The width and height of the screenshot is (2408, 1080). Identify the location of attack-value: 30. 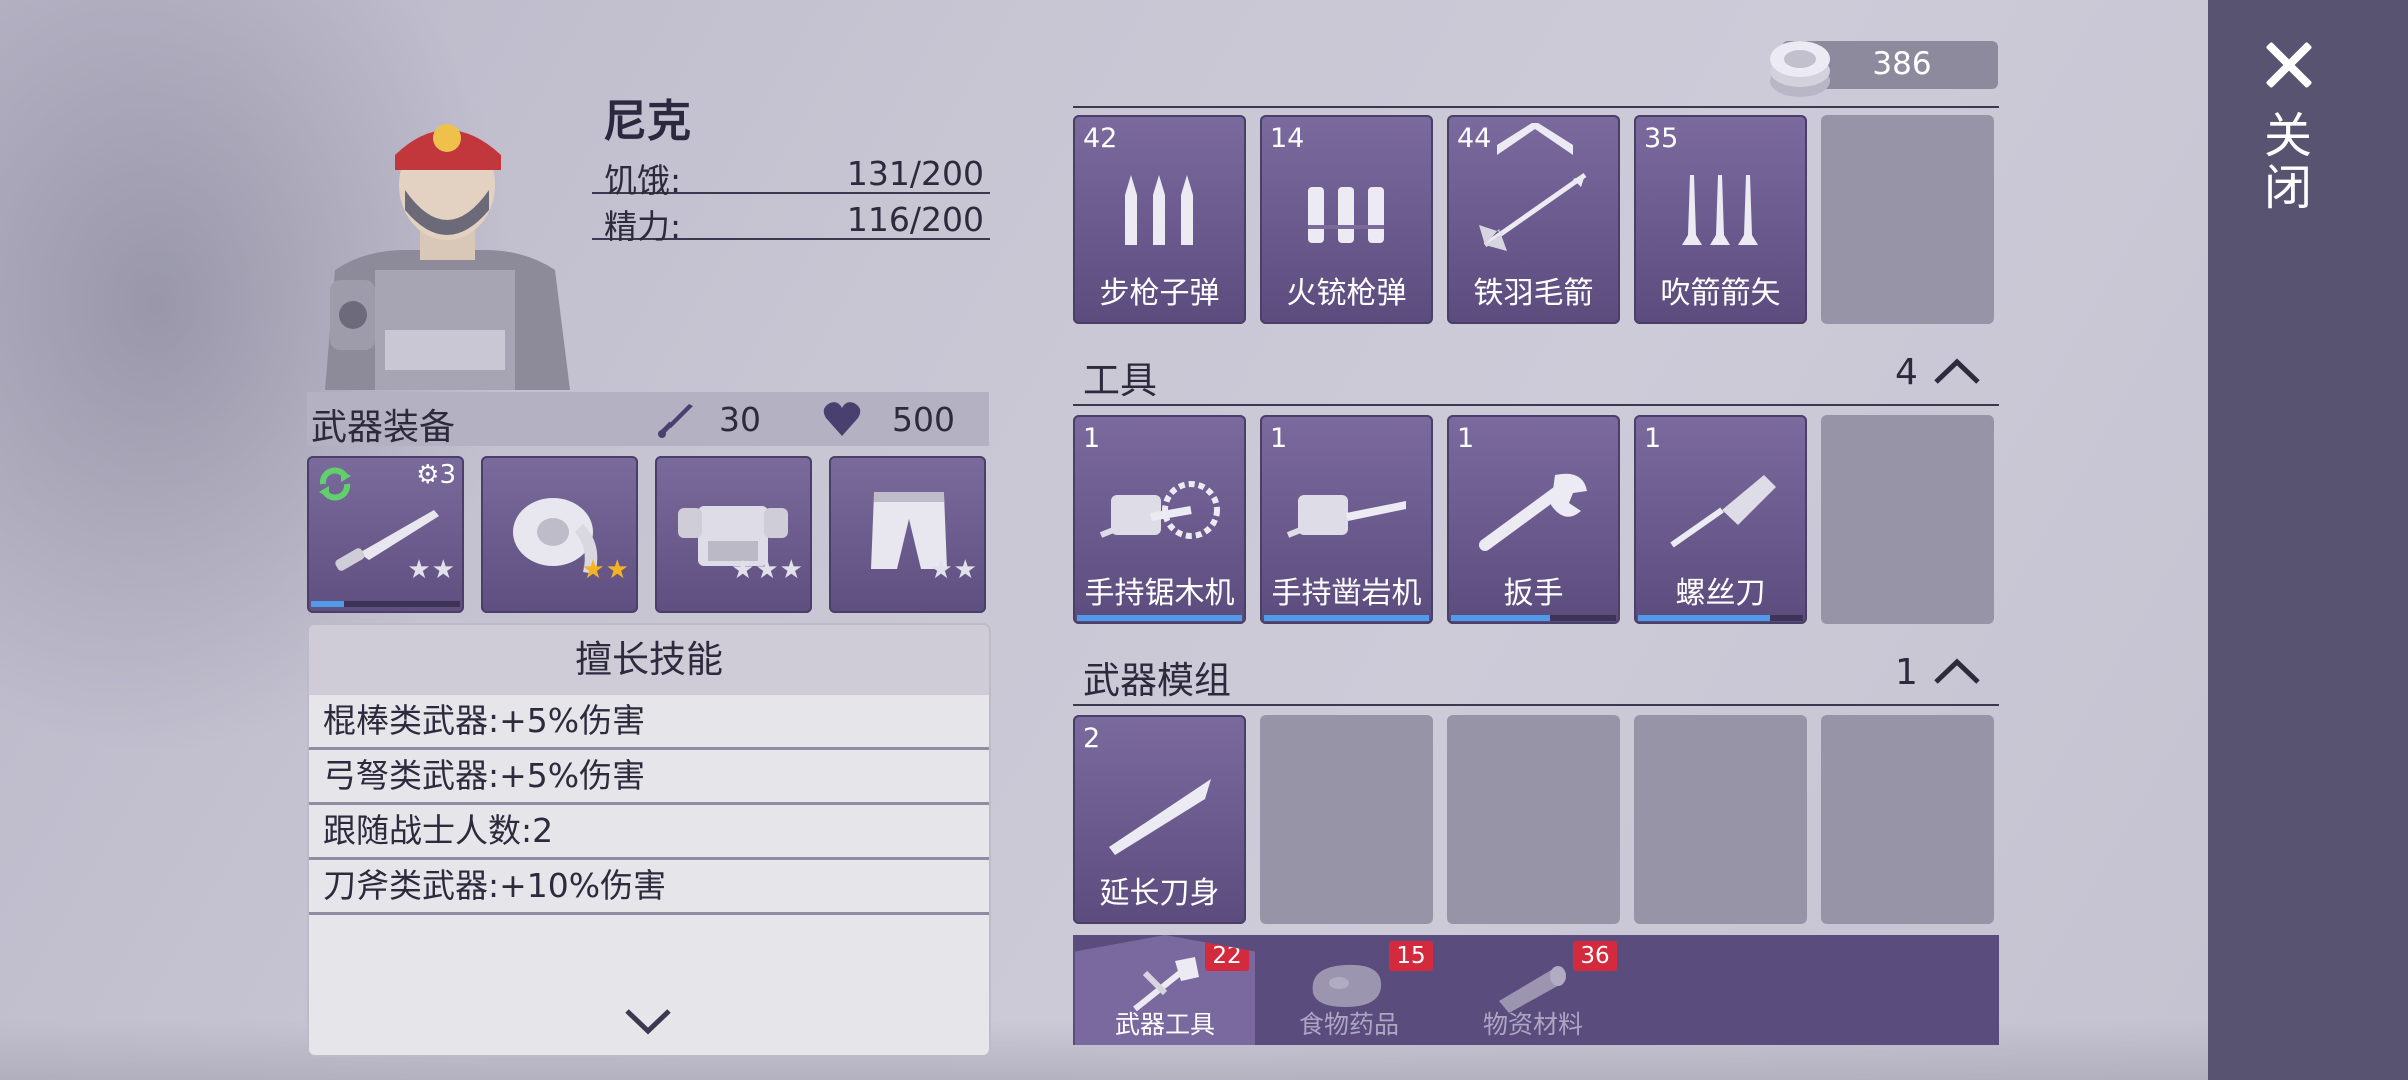
(740, 419).